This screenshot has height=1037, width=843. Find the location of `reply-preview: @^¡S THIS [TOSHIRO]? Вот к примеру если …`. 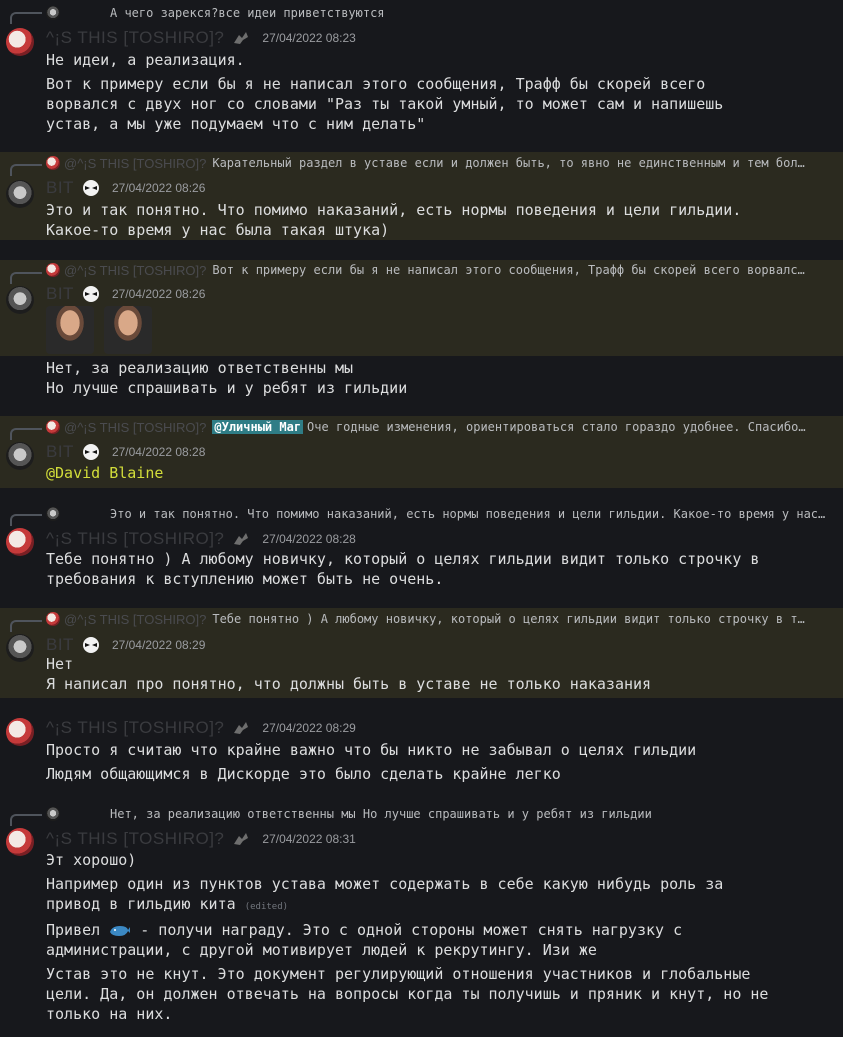

reply-preview: @^¡S THIS [TOSHIRO]? Вот к примеру если … is located at coordinates (439, 270).